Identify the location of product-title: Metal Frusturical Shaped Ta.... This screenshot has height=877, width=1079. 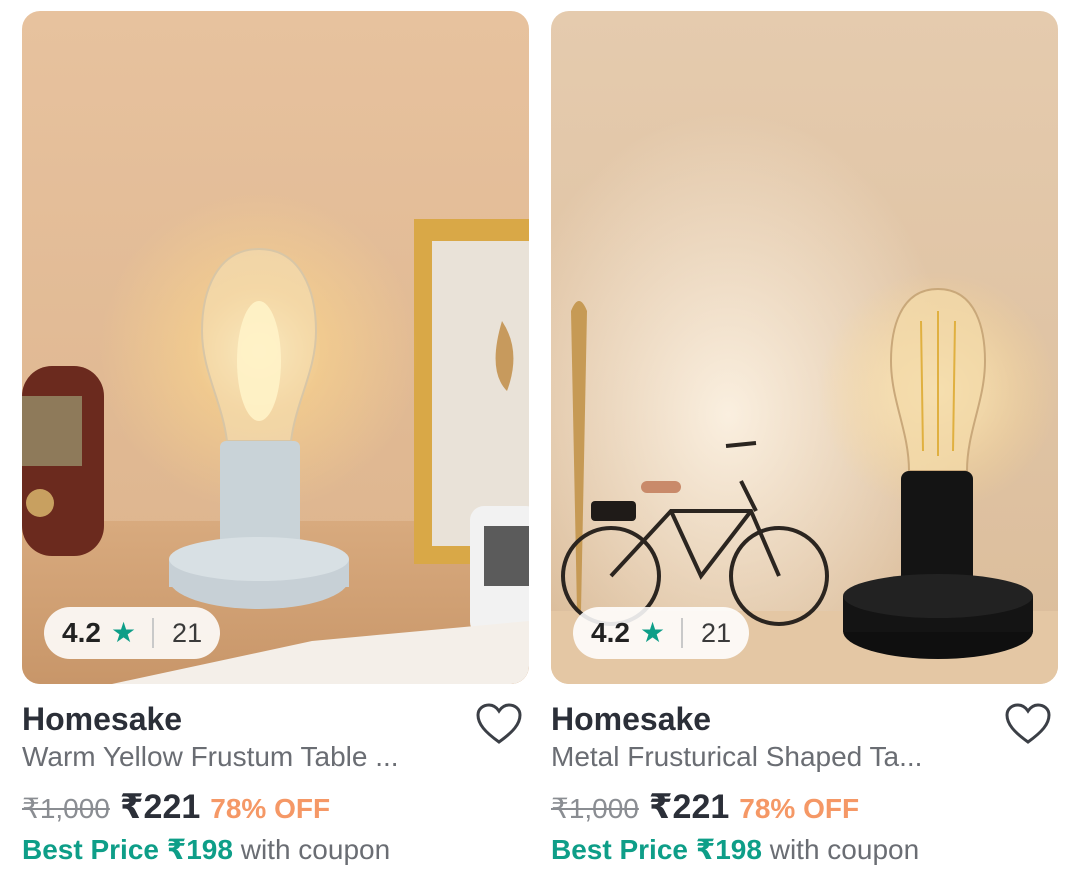
(766, 757).